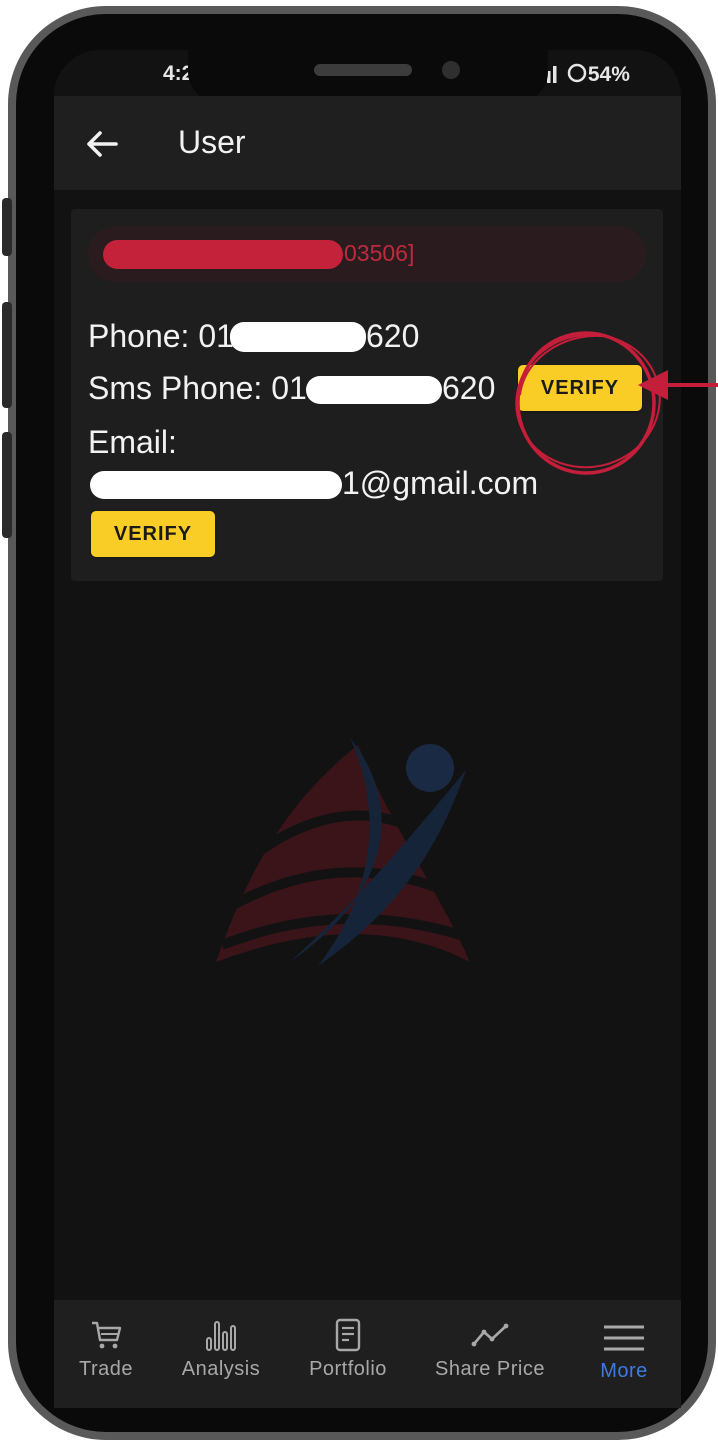  I want to click on nav-label-analysis: Analysis, so click(221, 1369).